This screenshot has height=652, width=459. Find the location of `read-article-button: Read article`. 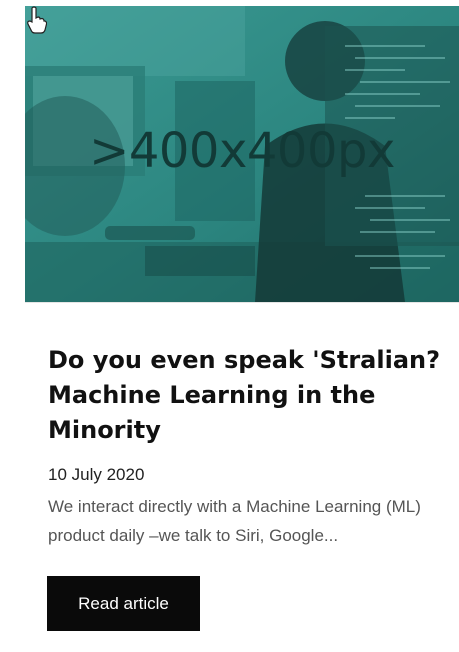

read-article-button: Read article is located at coordinates (123, 603).